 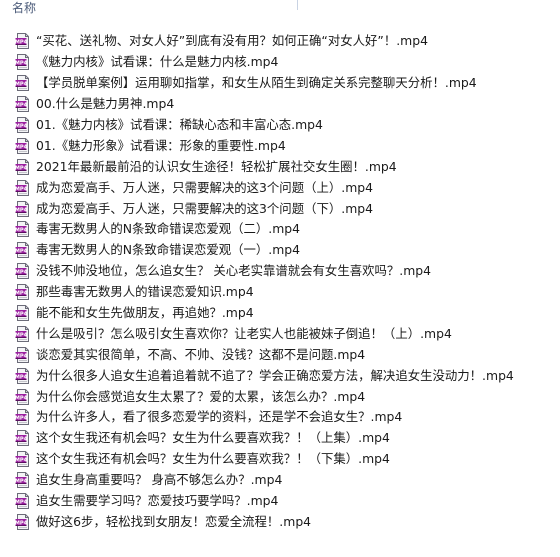 I want to click on file-row: MP4 为什么许多人，看了很多恋爱学的资料，还是学不会追女生？.mp4, so click(x=280, y=417).